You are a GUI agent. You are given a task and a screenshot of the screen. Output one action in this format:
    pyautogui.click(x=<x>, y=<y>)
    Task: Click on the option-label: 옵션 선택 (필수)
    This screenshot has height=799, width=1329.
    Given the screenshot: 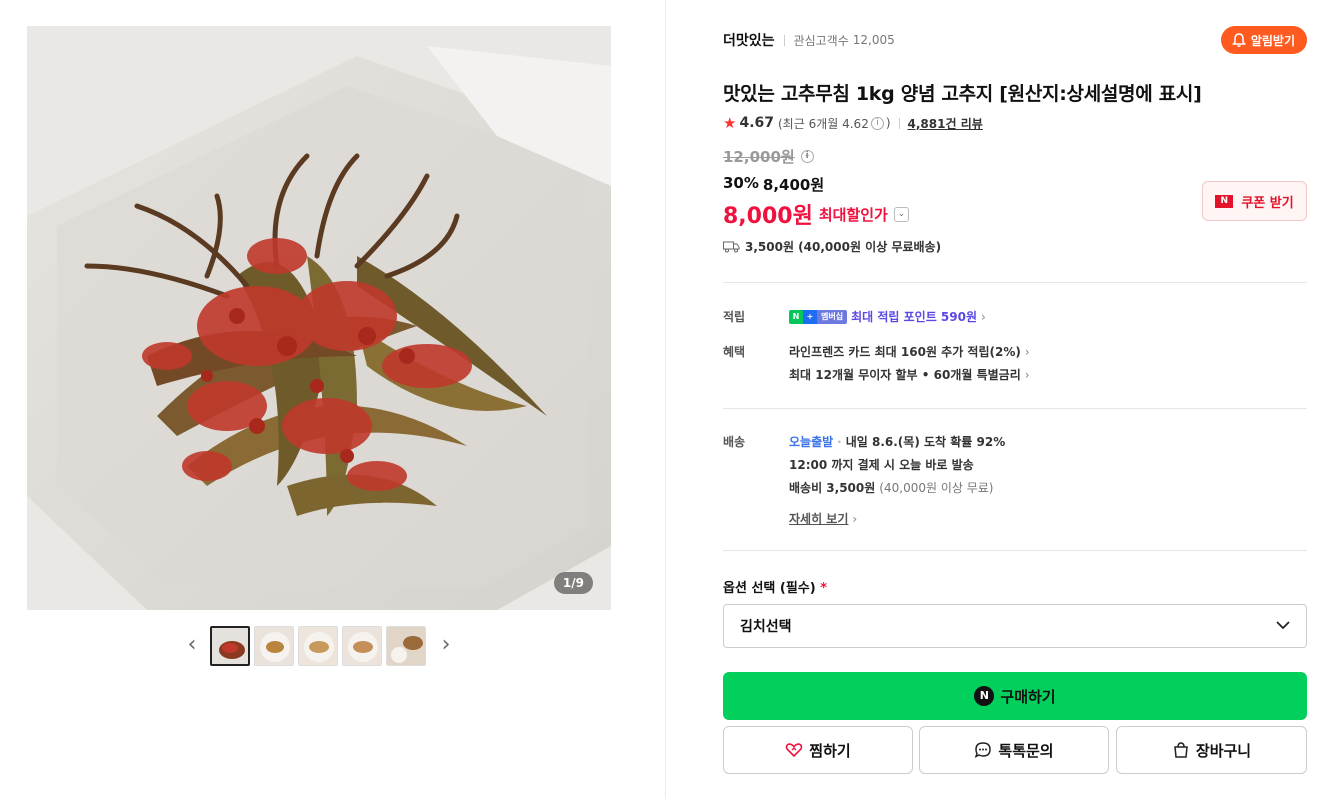 What is the action you would take?
    pyautogui.click(x=769, y=588)
    